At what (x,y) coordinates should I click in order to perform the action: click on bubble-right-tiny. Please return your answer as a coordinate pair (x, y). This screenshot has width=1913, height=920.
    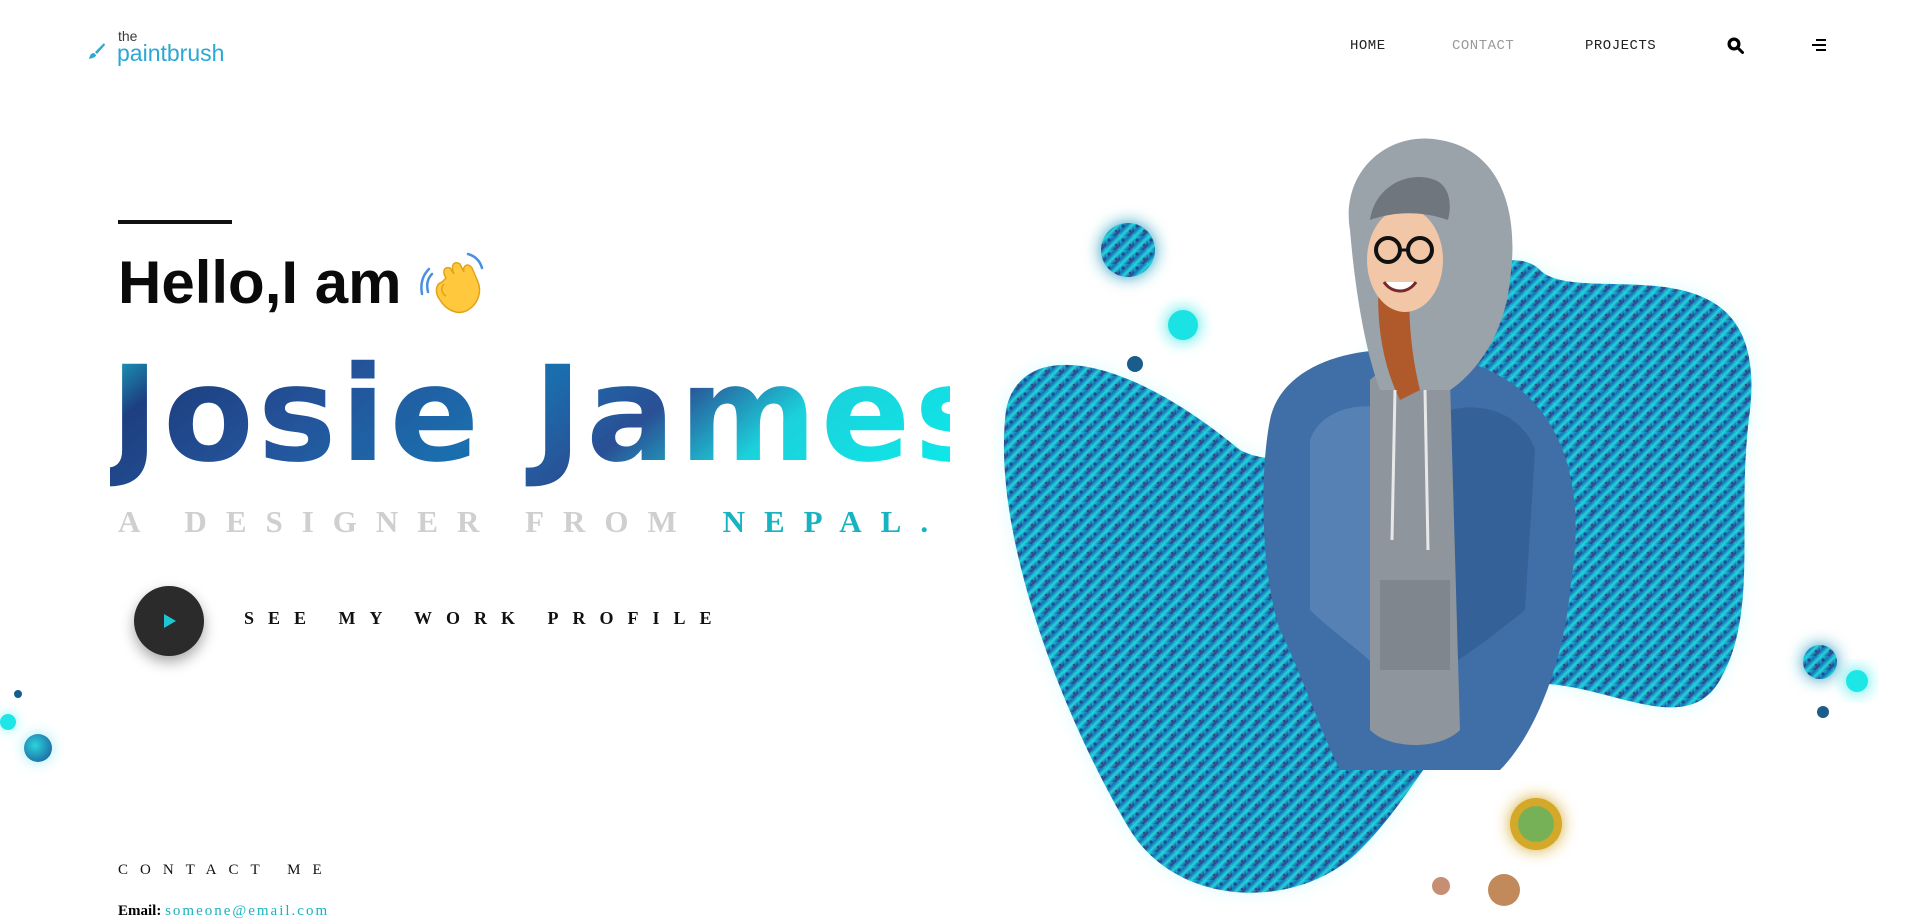
    Looking at the image, I should click on (1823, 712).